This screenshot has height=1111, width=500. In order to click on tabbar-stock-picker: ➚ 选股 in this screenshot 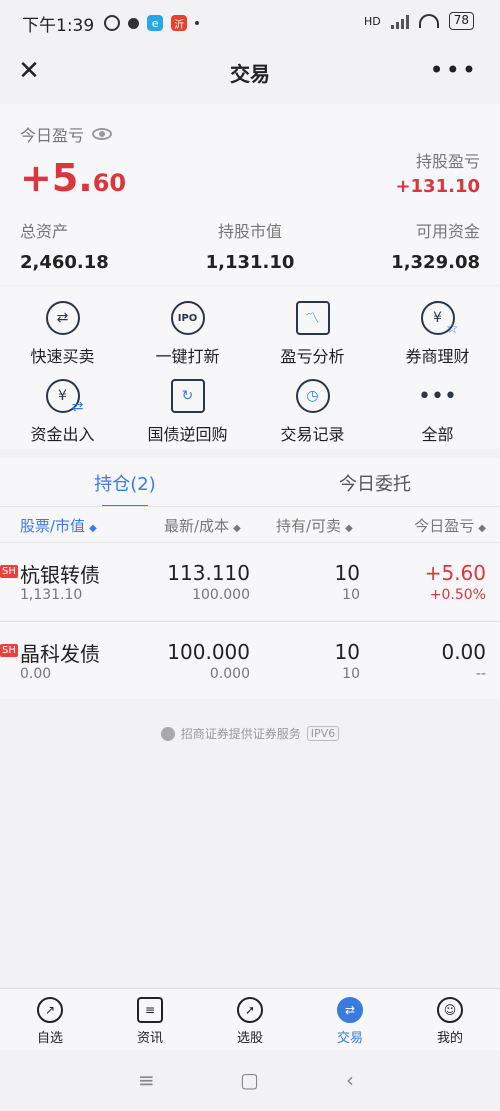, I will do `click(250, 1021)`.